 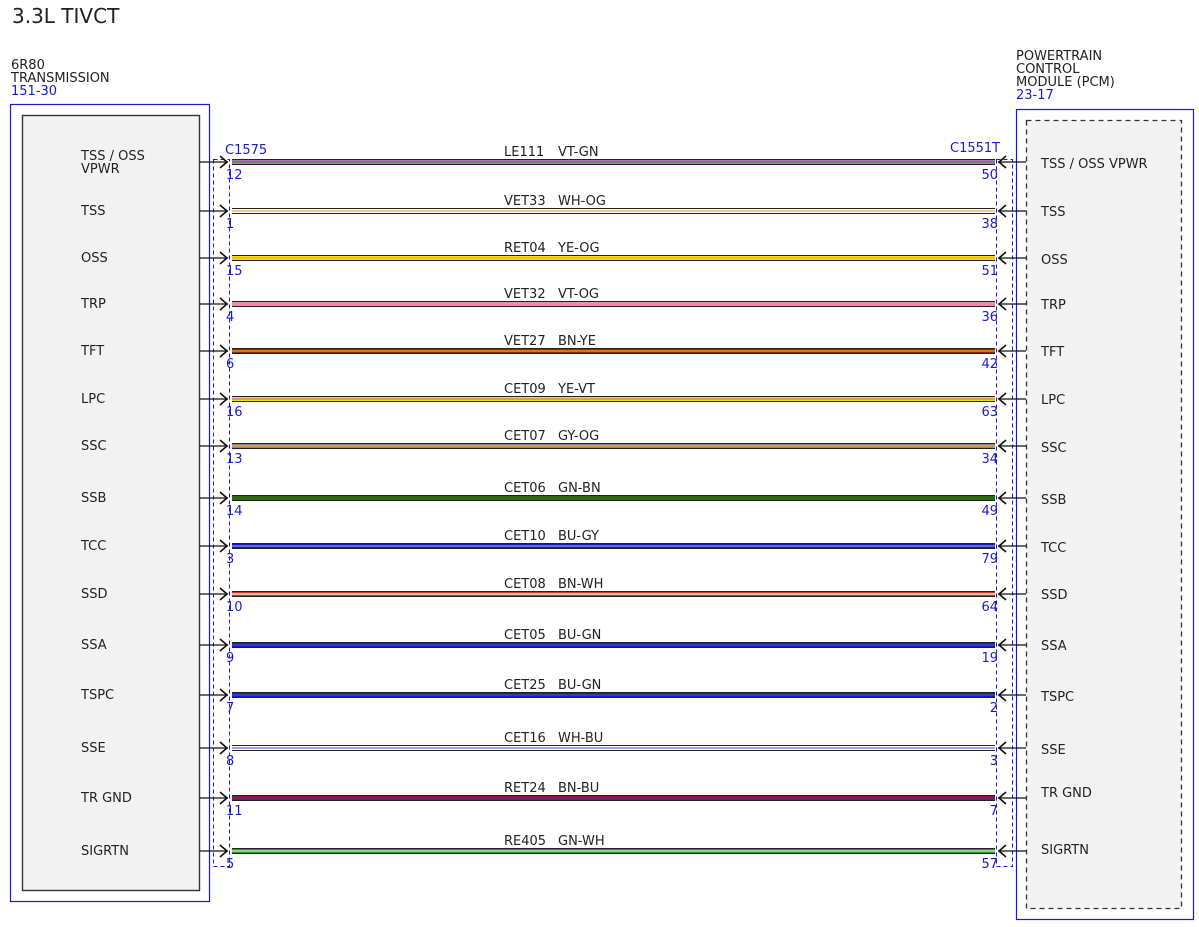 What do you see at coordinates (1053, 212) in the screenshot?
I see `right-pin-label: TSS` at bounding box center [1053, 212].